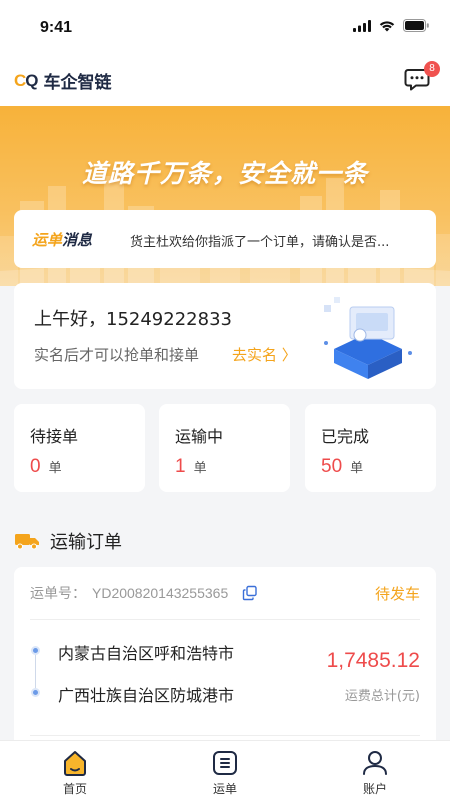 The height and width of the screenshot is (800, 450). I want to click on stat-value: 0, so click(35, 466).